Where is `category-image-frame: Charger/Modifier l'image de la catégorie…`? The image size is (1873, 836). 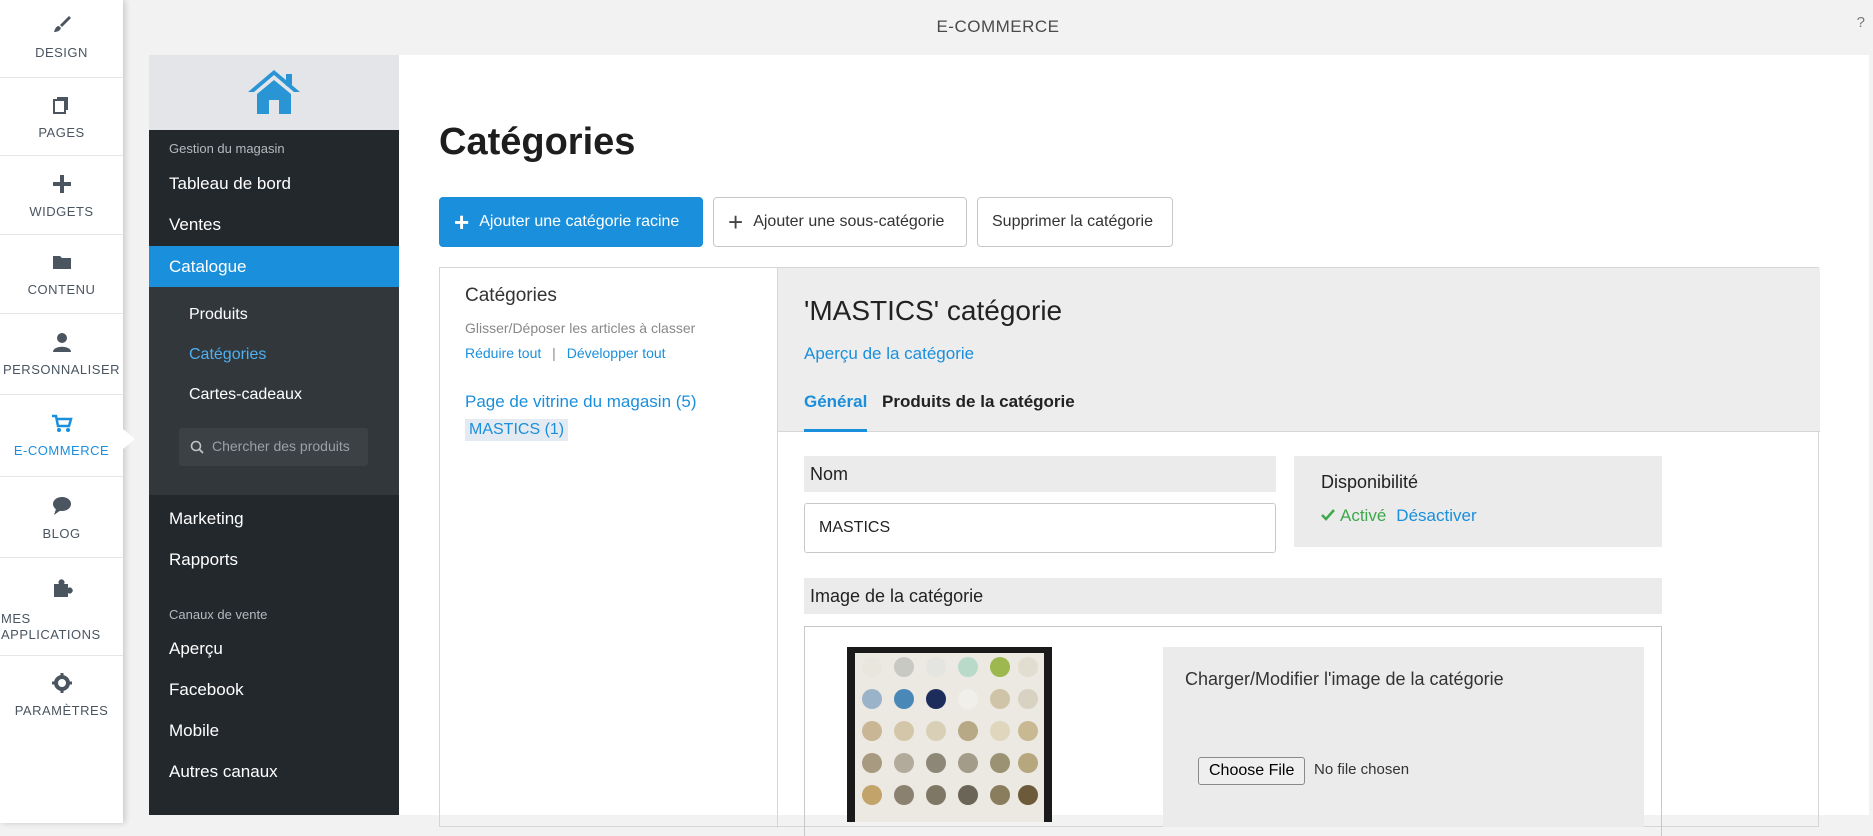
category-image-frame: Charger/Modifier l'image de la catégorie… is located at coordinates (1233, 731).